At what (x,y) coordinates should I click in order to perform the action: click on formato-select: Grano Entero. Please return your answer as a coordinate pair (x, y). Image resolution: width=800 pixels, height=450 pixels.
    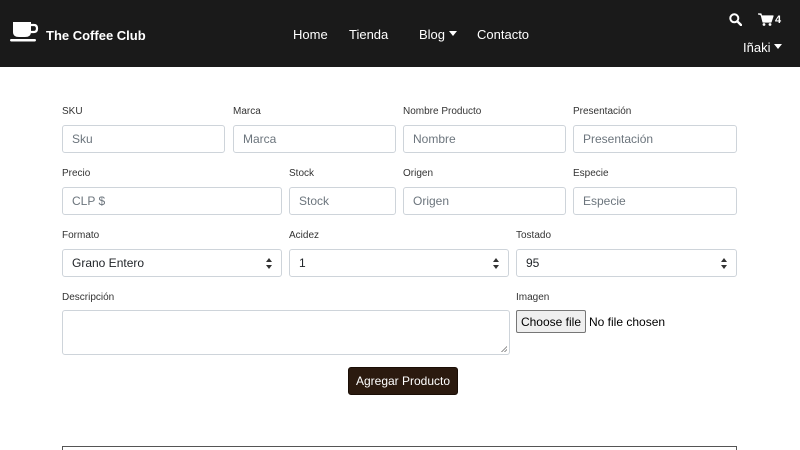
    Looking at the image, I should click on (172, 263).